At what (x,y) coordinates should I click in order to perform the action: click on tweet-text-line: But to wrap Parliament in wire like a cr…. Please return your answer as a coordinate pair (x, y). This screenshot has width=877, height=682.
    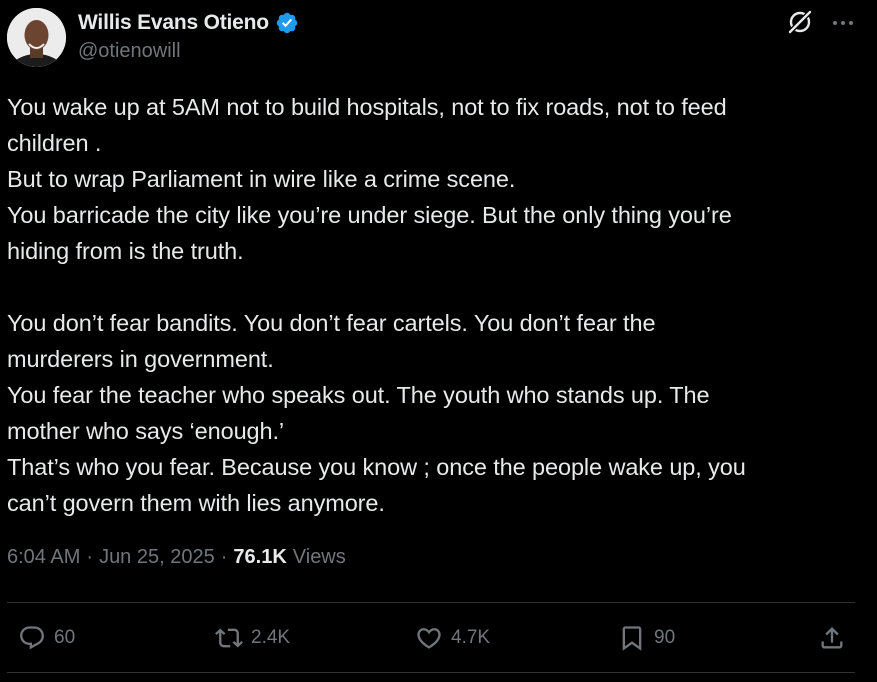
    Looking at the image, I should click on (261, 179).